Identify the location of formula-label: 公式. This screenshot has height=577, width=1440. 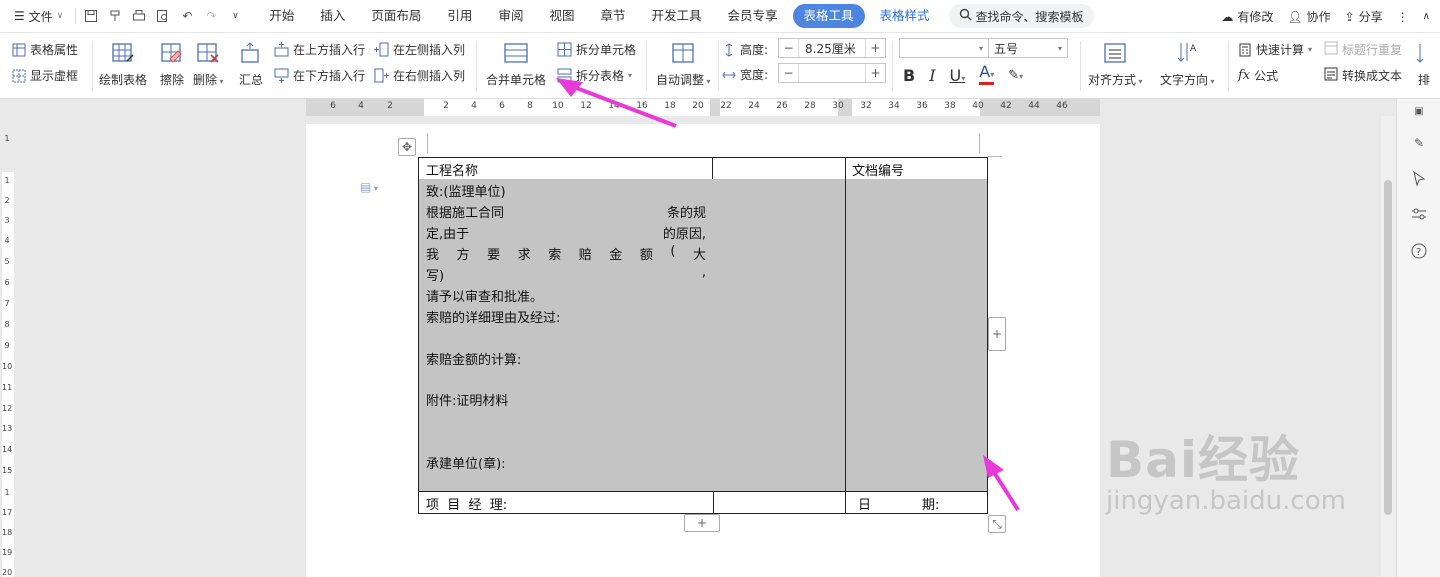
(1266, 76).